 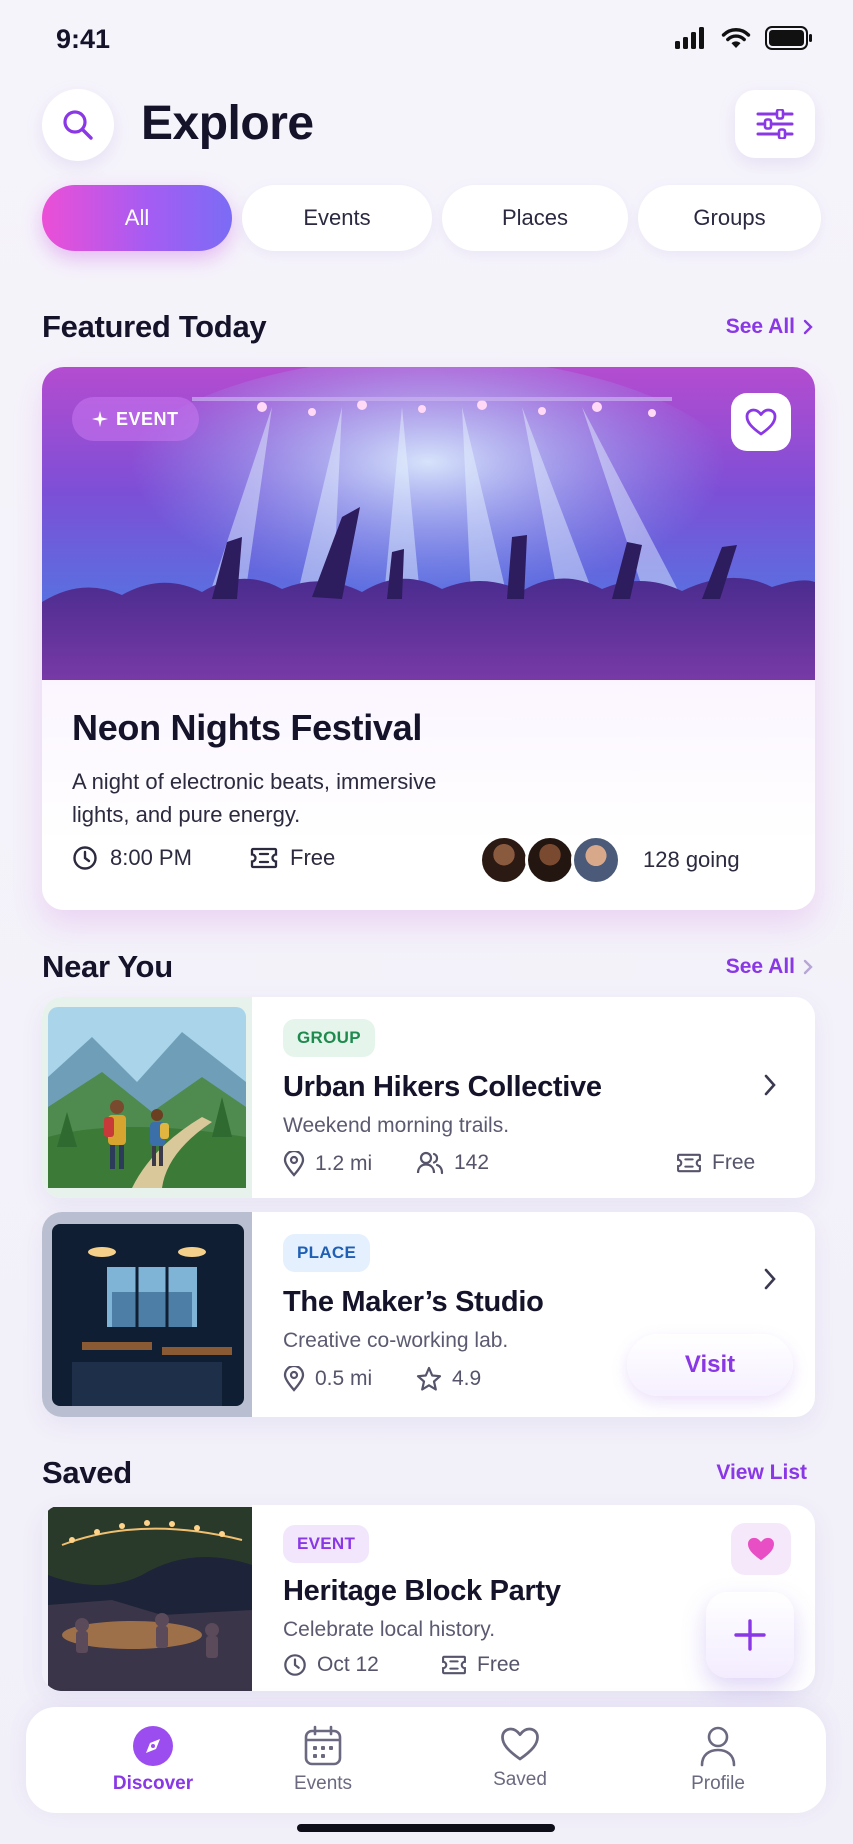 I want to click on plus-icon, so click(x=750, y=1635).